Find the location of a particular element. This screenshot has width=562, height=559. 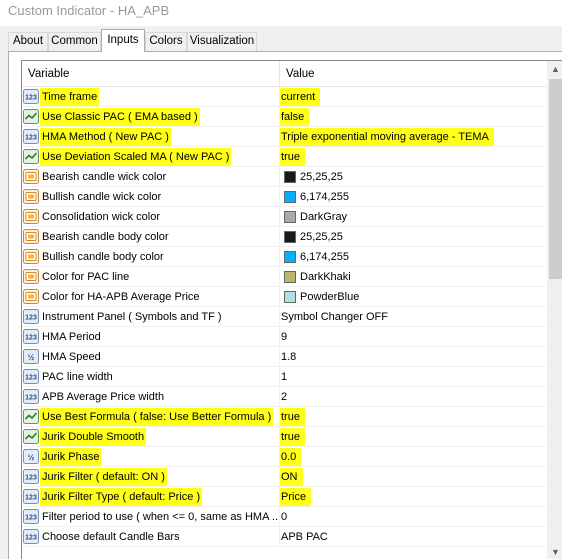

input-row: Use Classic PAC ( EMA based ) false is located at coordinates (284, 117).